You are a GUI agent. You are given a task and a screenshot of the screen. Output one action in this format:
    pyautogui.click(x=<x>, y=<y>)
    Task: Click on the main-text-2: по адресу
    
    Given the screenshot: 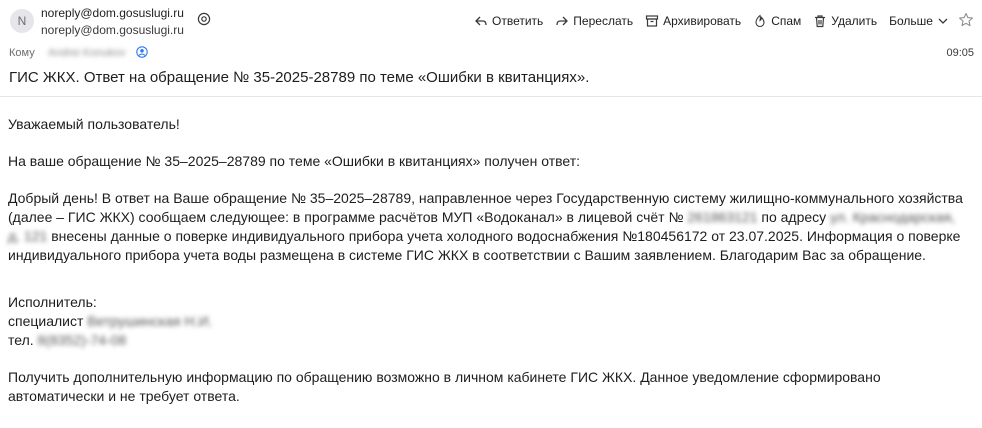 What is the action you would take?
    pyautogui.click(x=794, y=217)
    